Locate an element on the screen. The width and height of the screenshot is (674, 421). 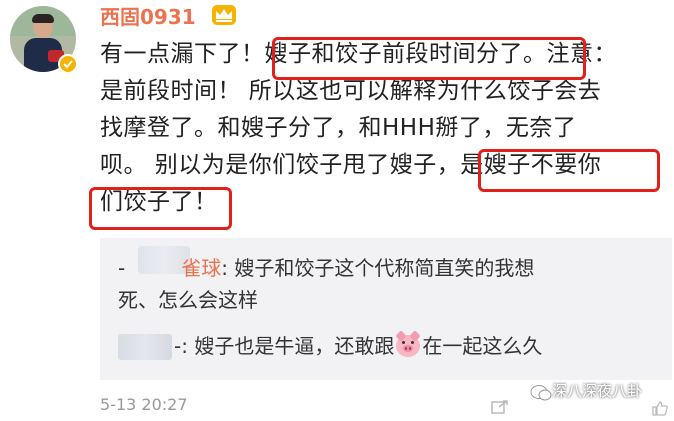
reply-line: 死、怎么会这样 is located at coordinates (188, 300).